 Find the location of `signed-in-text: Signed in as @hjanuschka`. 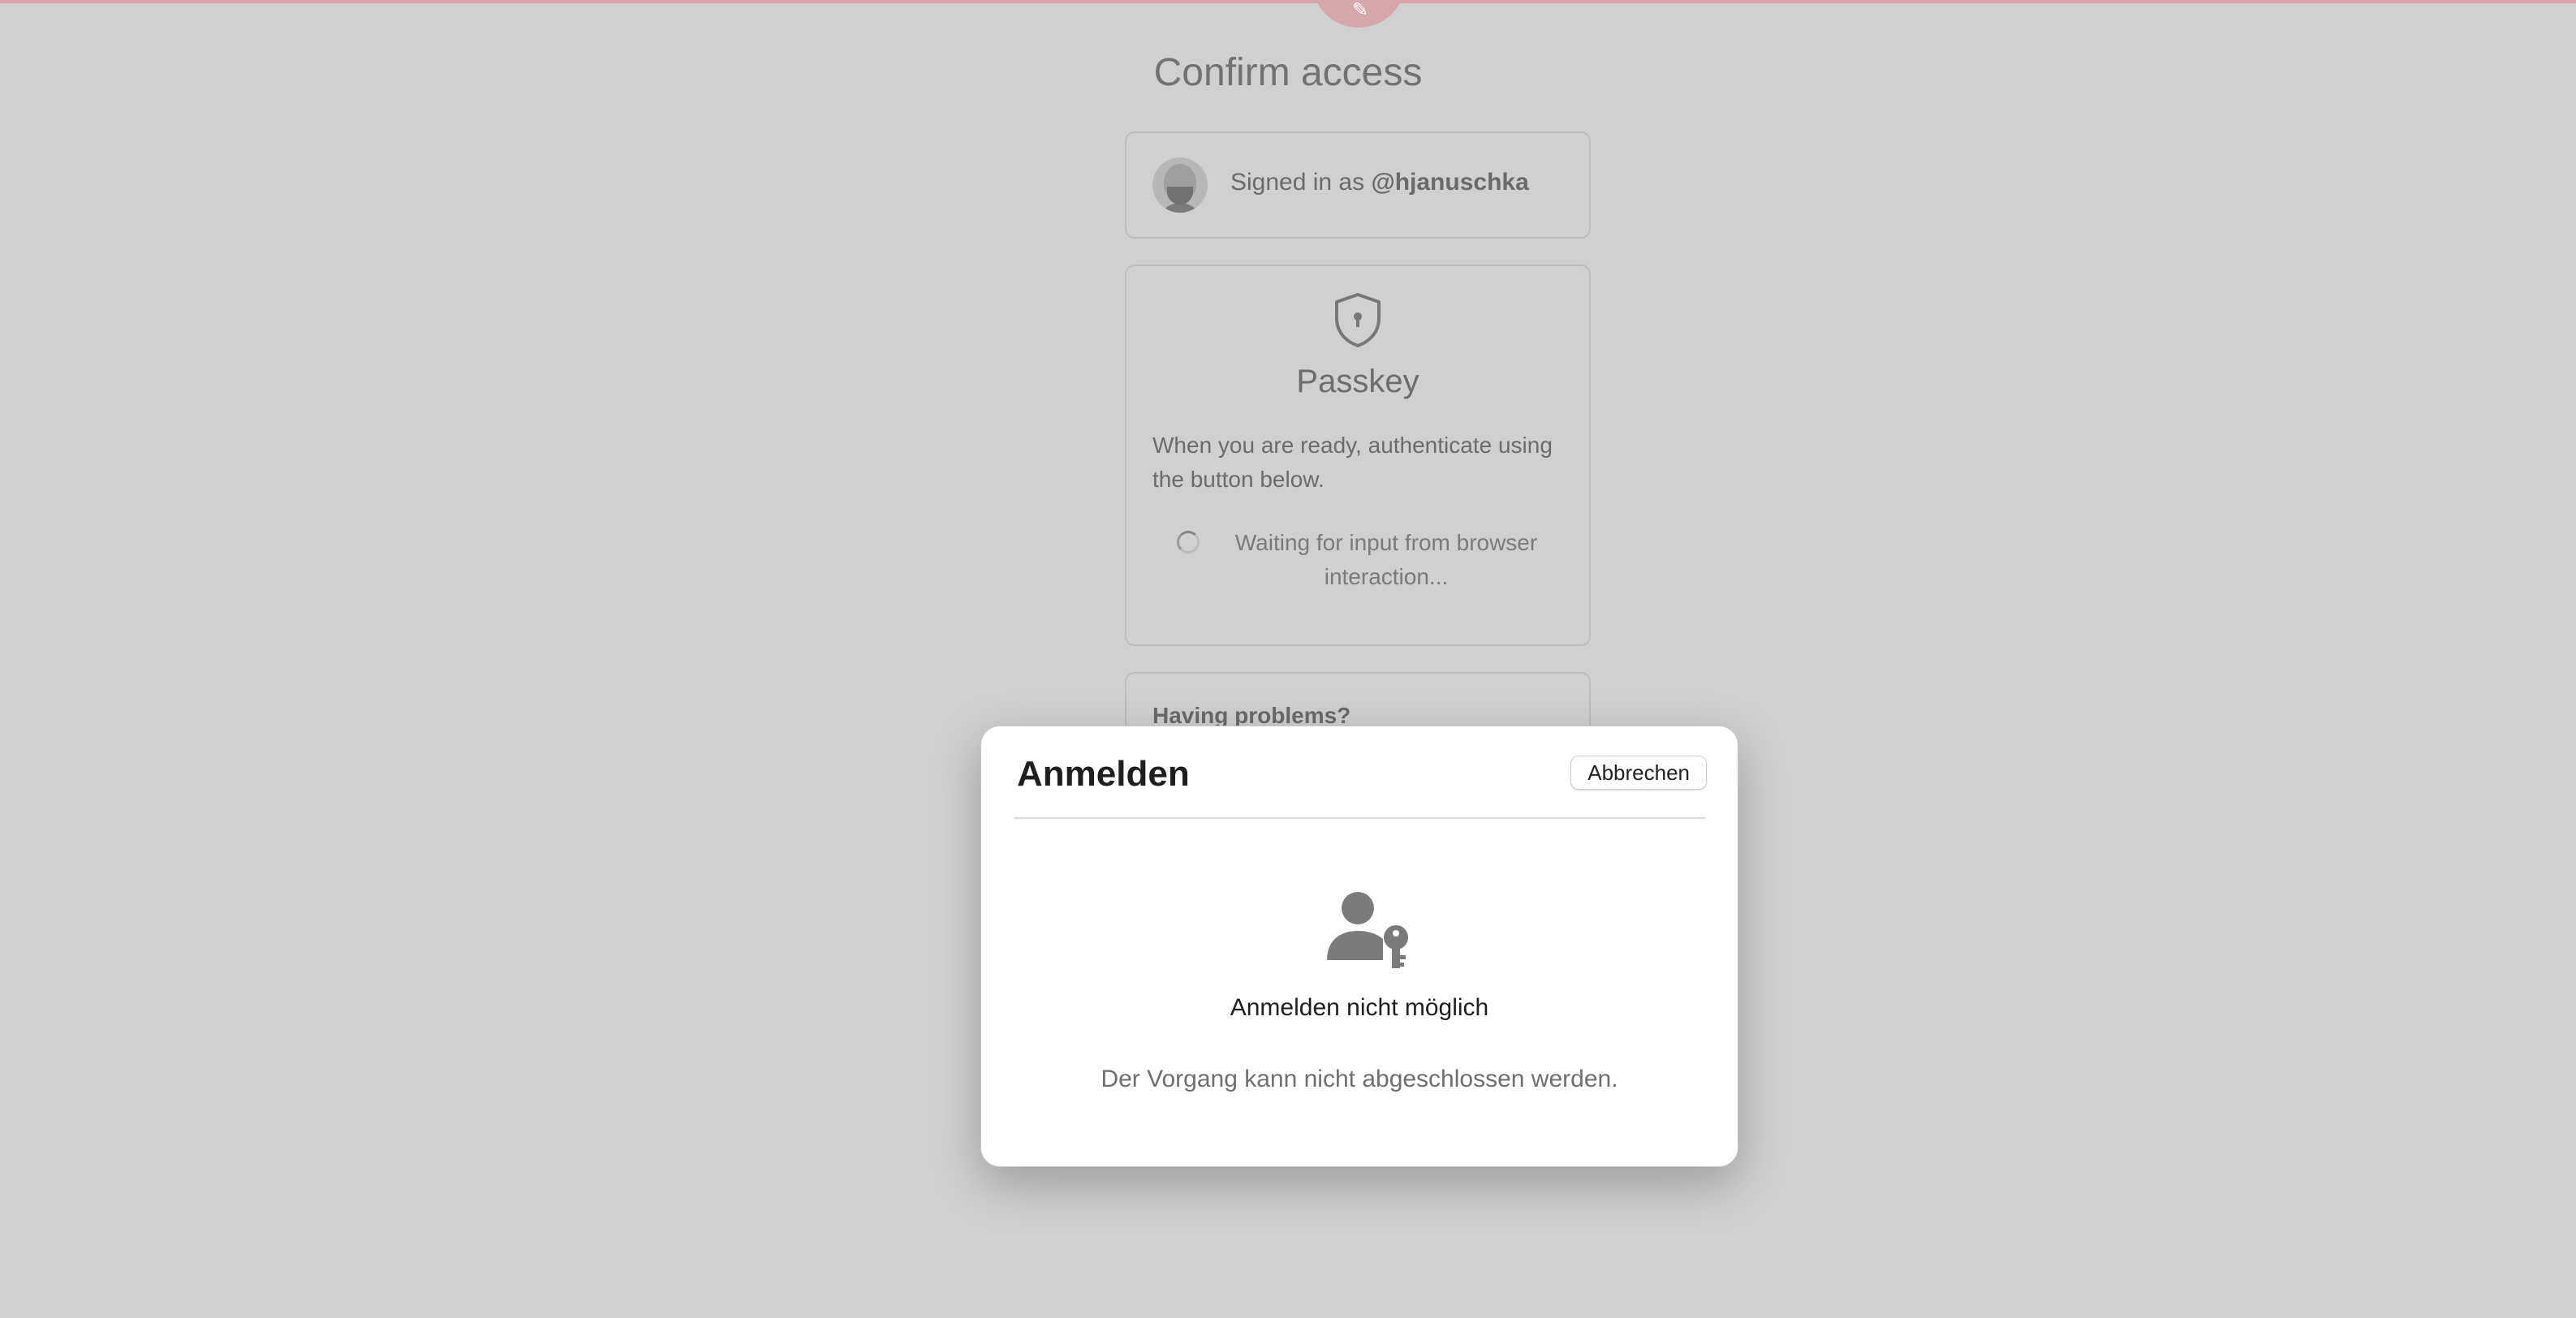

signed-in-text: Signed in as @hjanuschka is located at coordinates (1380, 182).